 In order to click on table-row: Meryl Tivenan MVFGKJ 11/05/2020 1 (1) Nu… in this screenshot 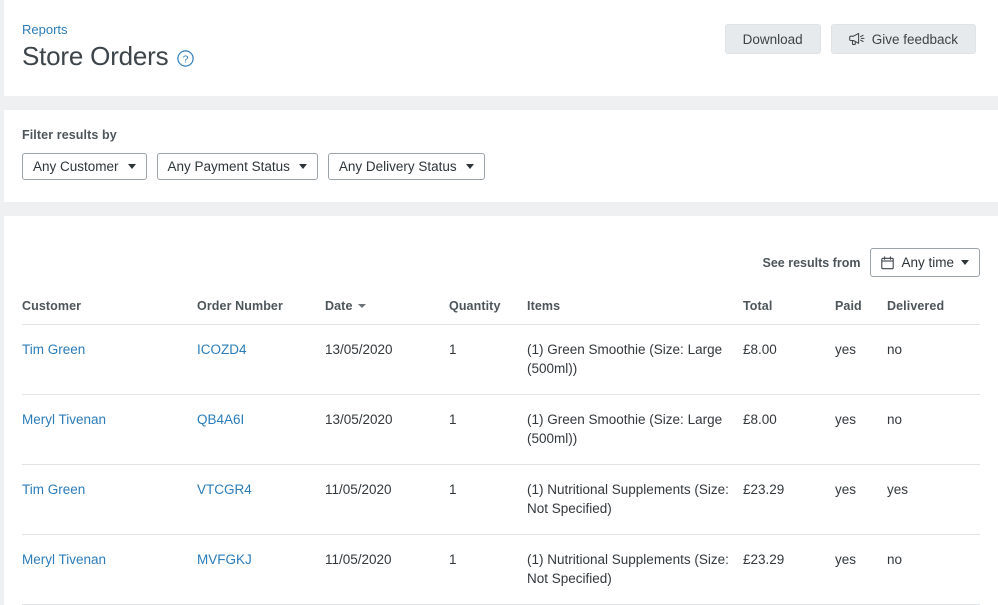, I will do `click(501, 569)`.